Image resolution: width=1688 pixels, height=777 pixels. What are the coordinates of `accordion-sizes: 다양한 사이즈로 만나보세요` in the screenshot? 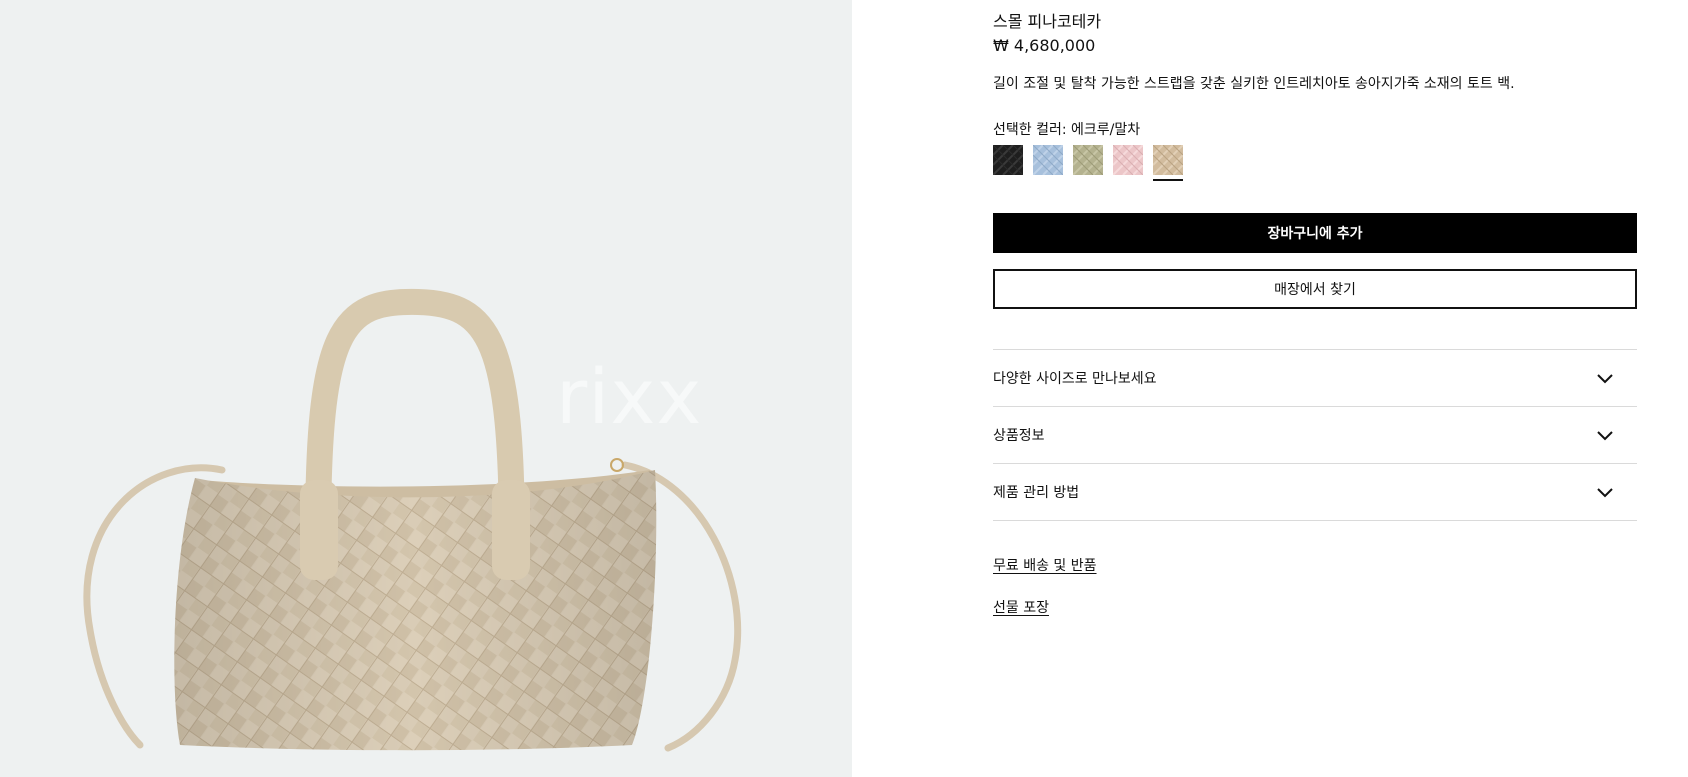 It's located at (1315, 378).